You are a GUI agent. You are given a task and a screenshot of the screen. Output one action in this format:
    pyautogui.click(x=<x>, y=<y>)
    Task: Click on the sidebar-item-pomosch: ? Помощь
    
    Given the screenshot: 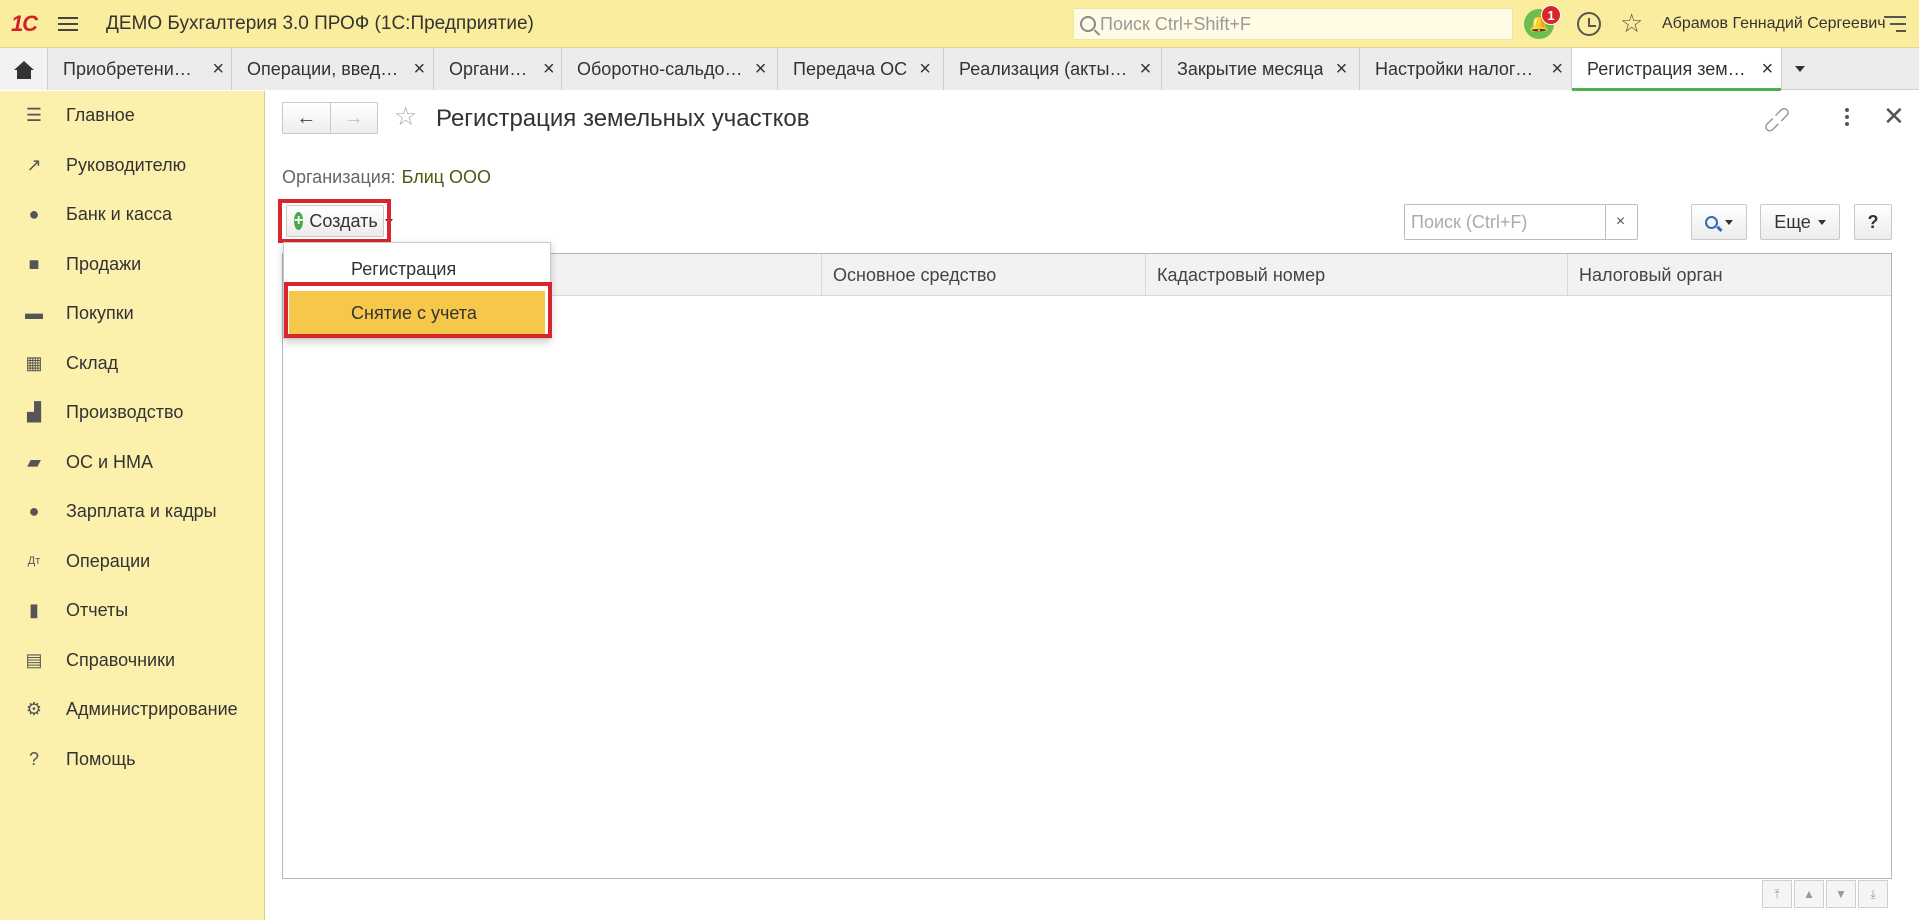 What is the action you would take?
    pyautogui.click(x=132, y=760)
    